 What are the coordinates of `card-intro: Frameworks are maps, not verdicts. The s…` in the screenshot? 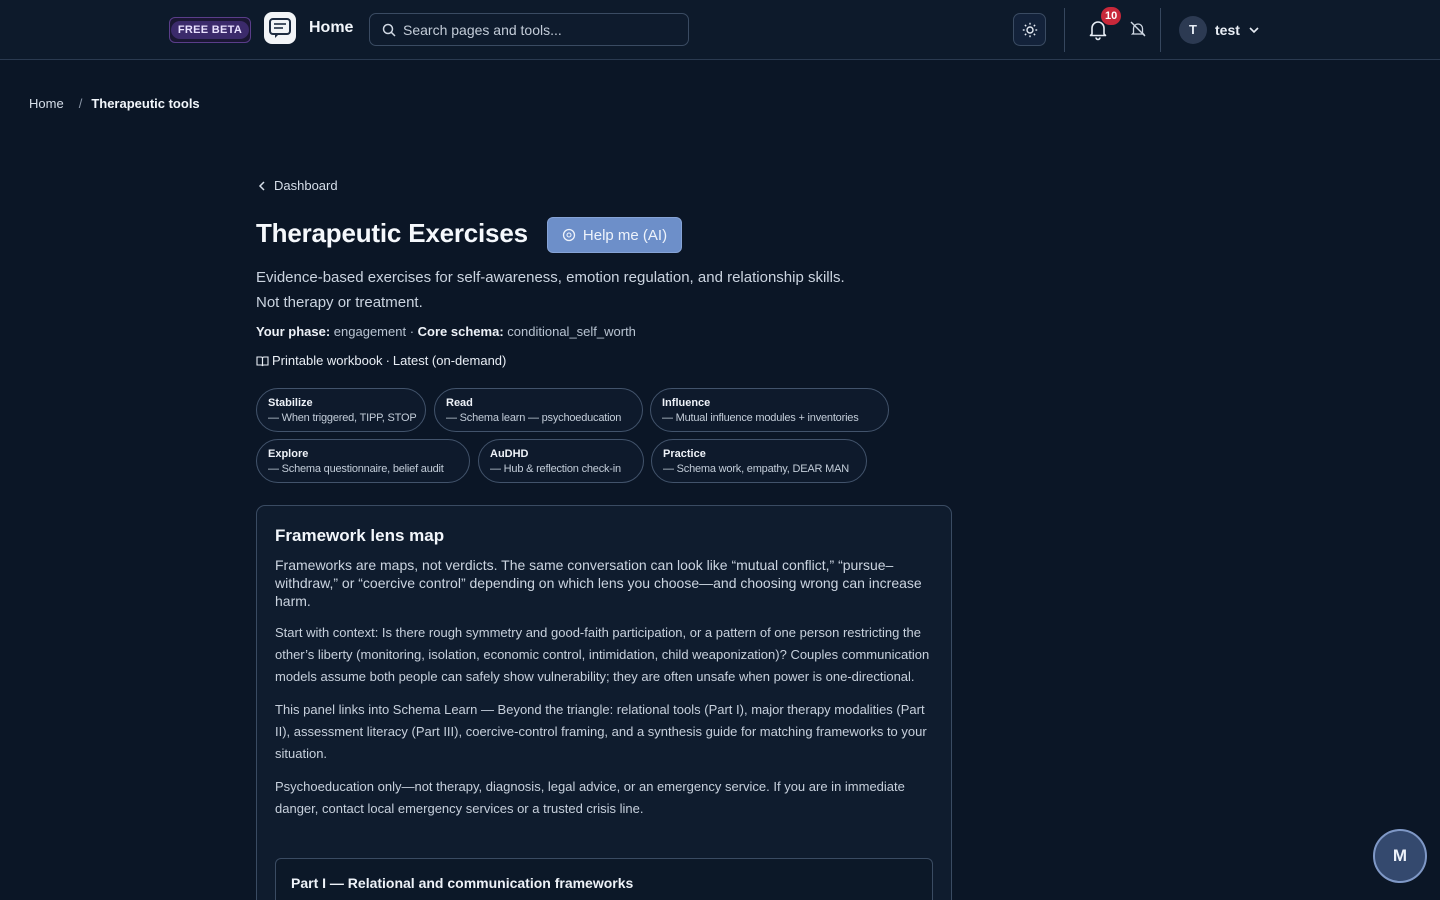 It's located at (598, 583).